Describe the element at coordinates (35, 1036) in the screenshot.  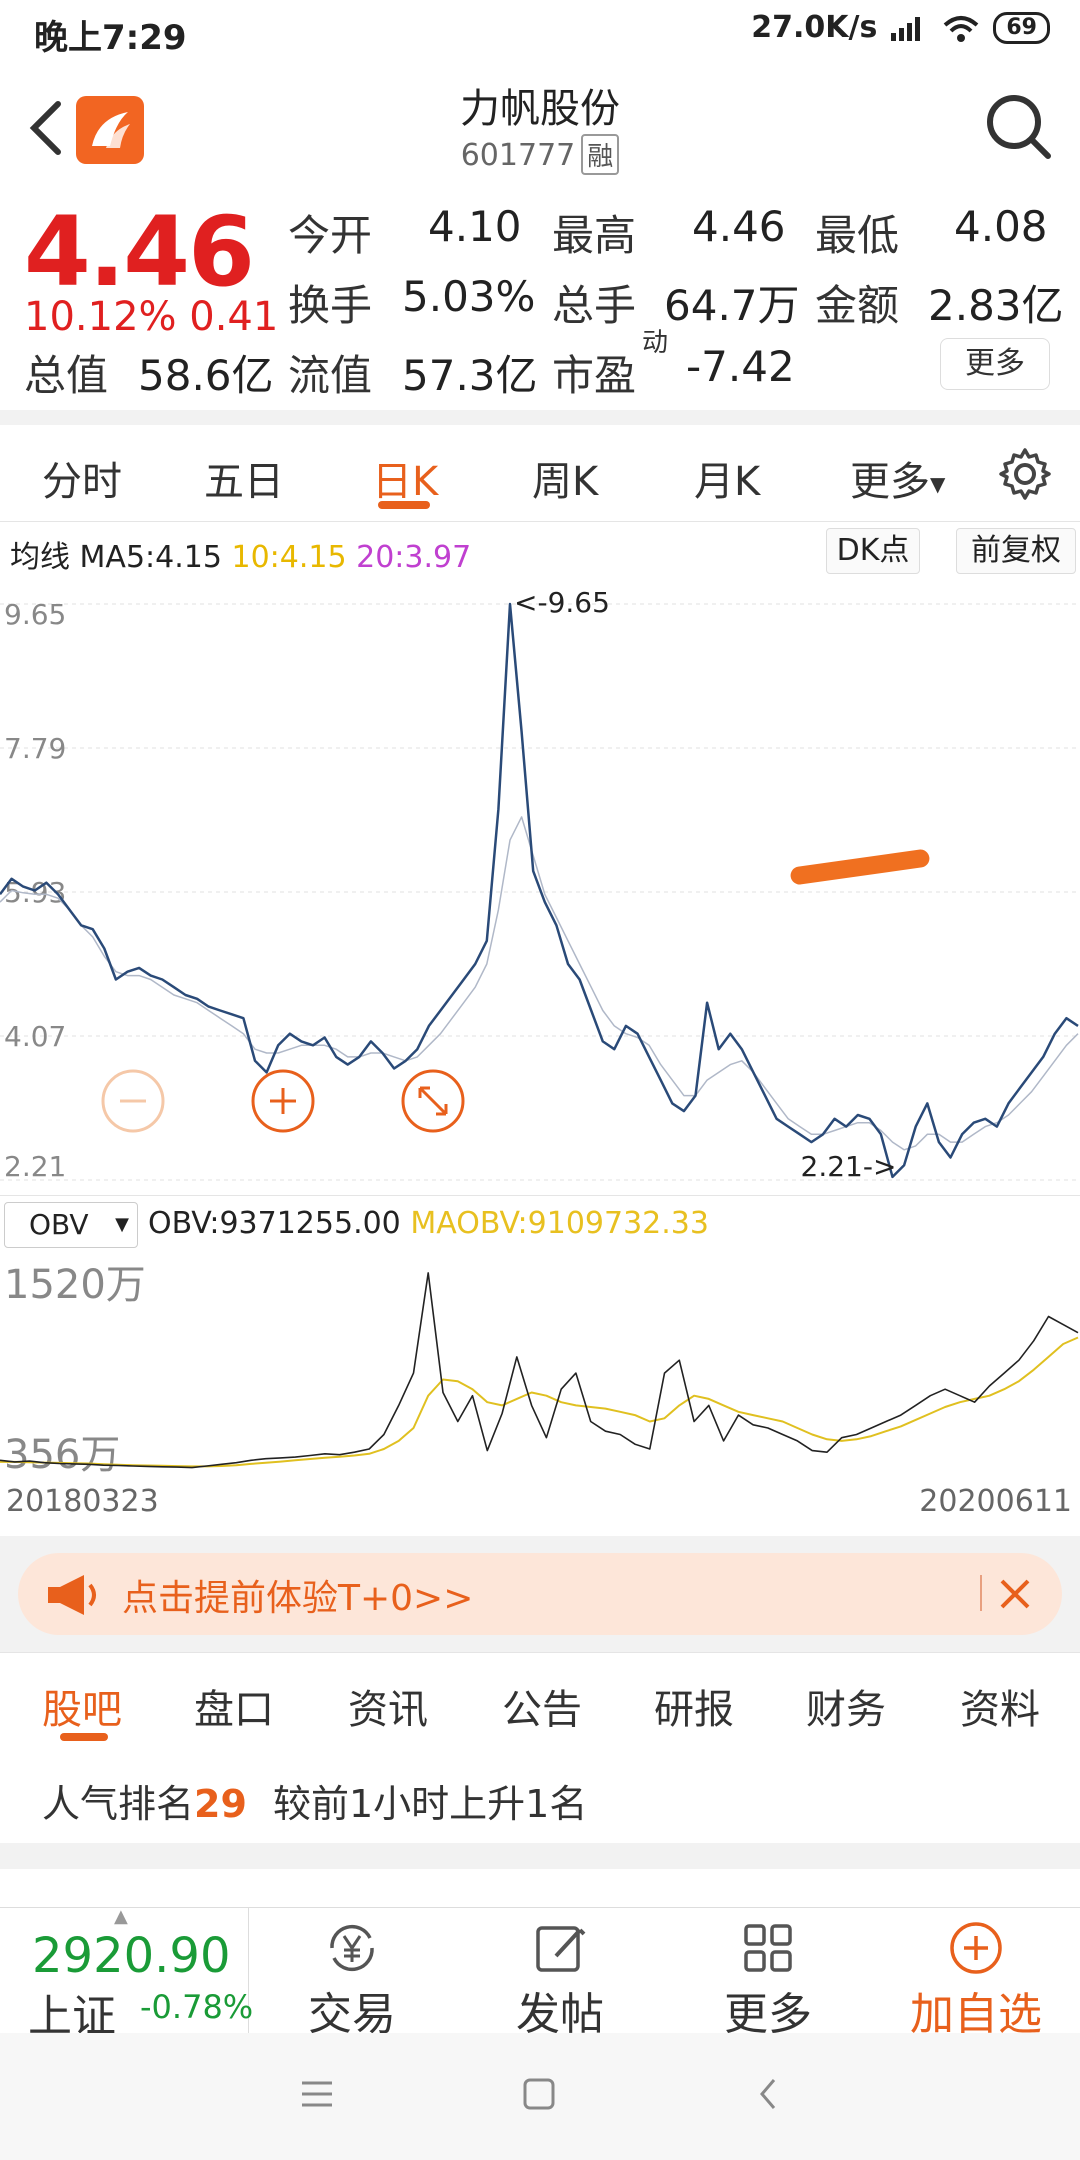
I see `y-tick-label: 4.07` at that location.